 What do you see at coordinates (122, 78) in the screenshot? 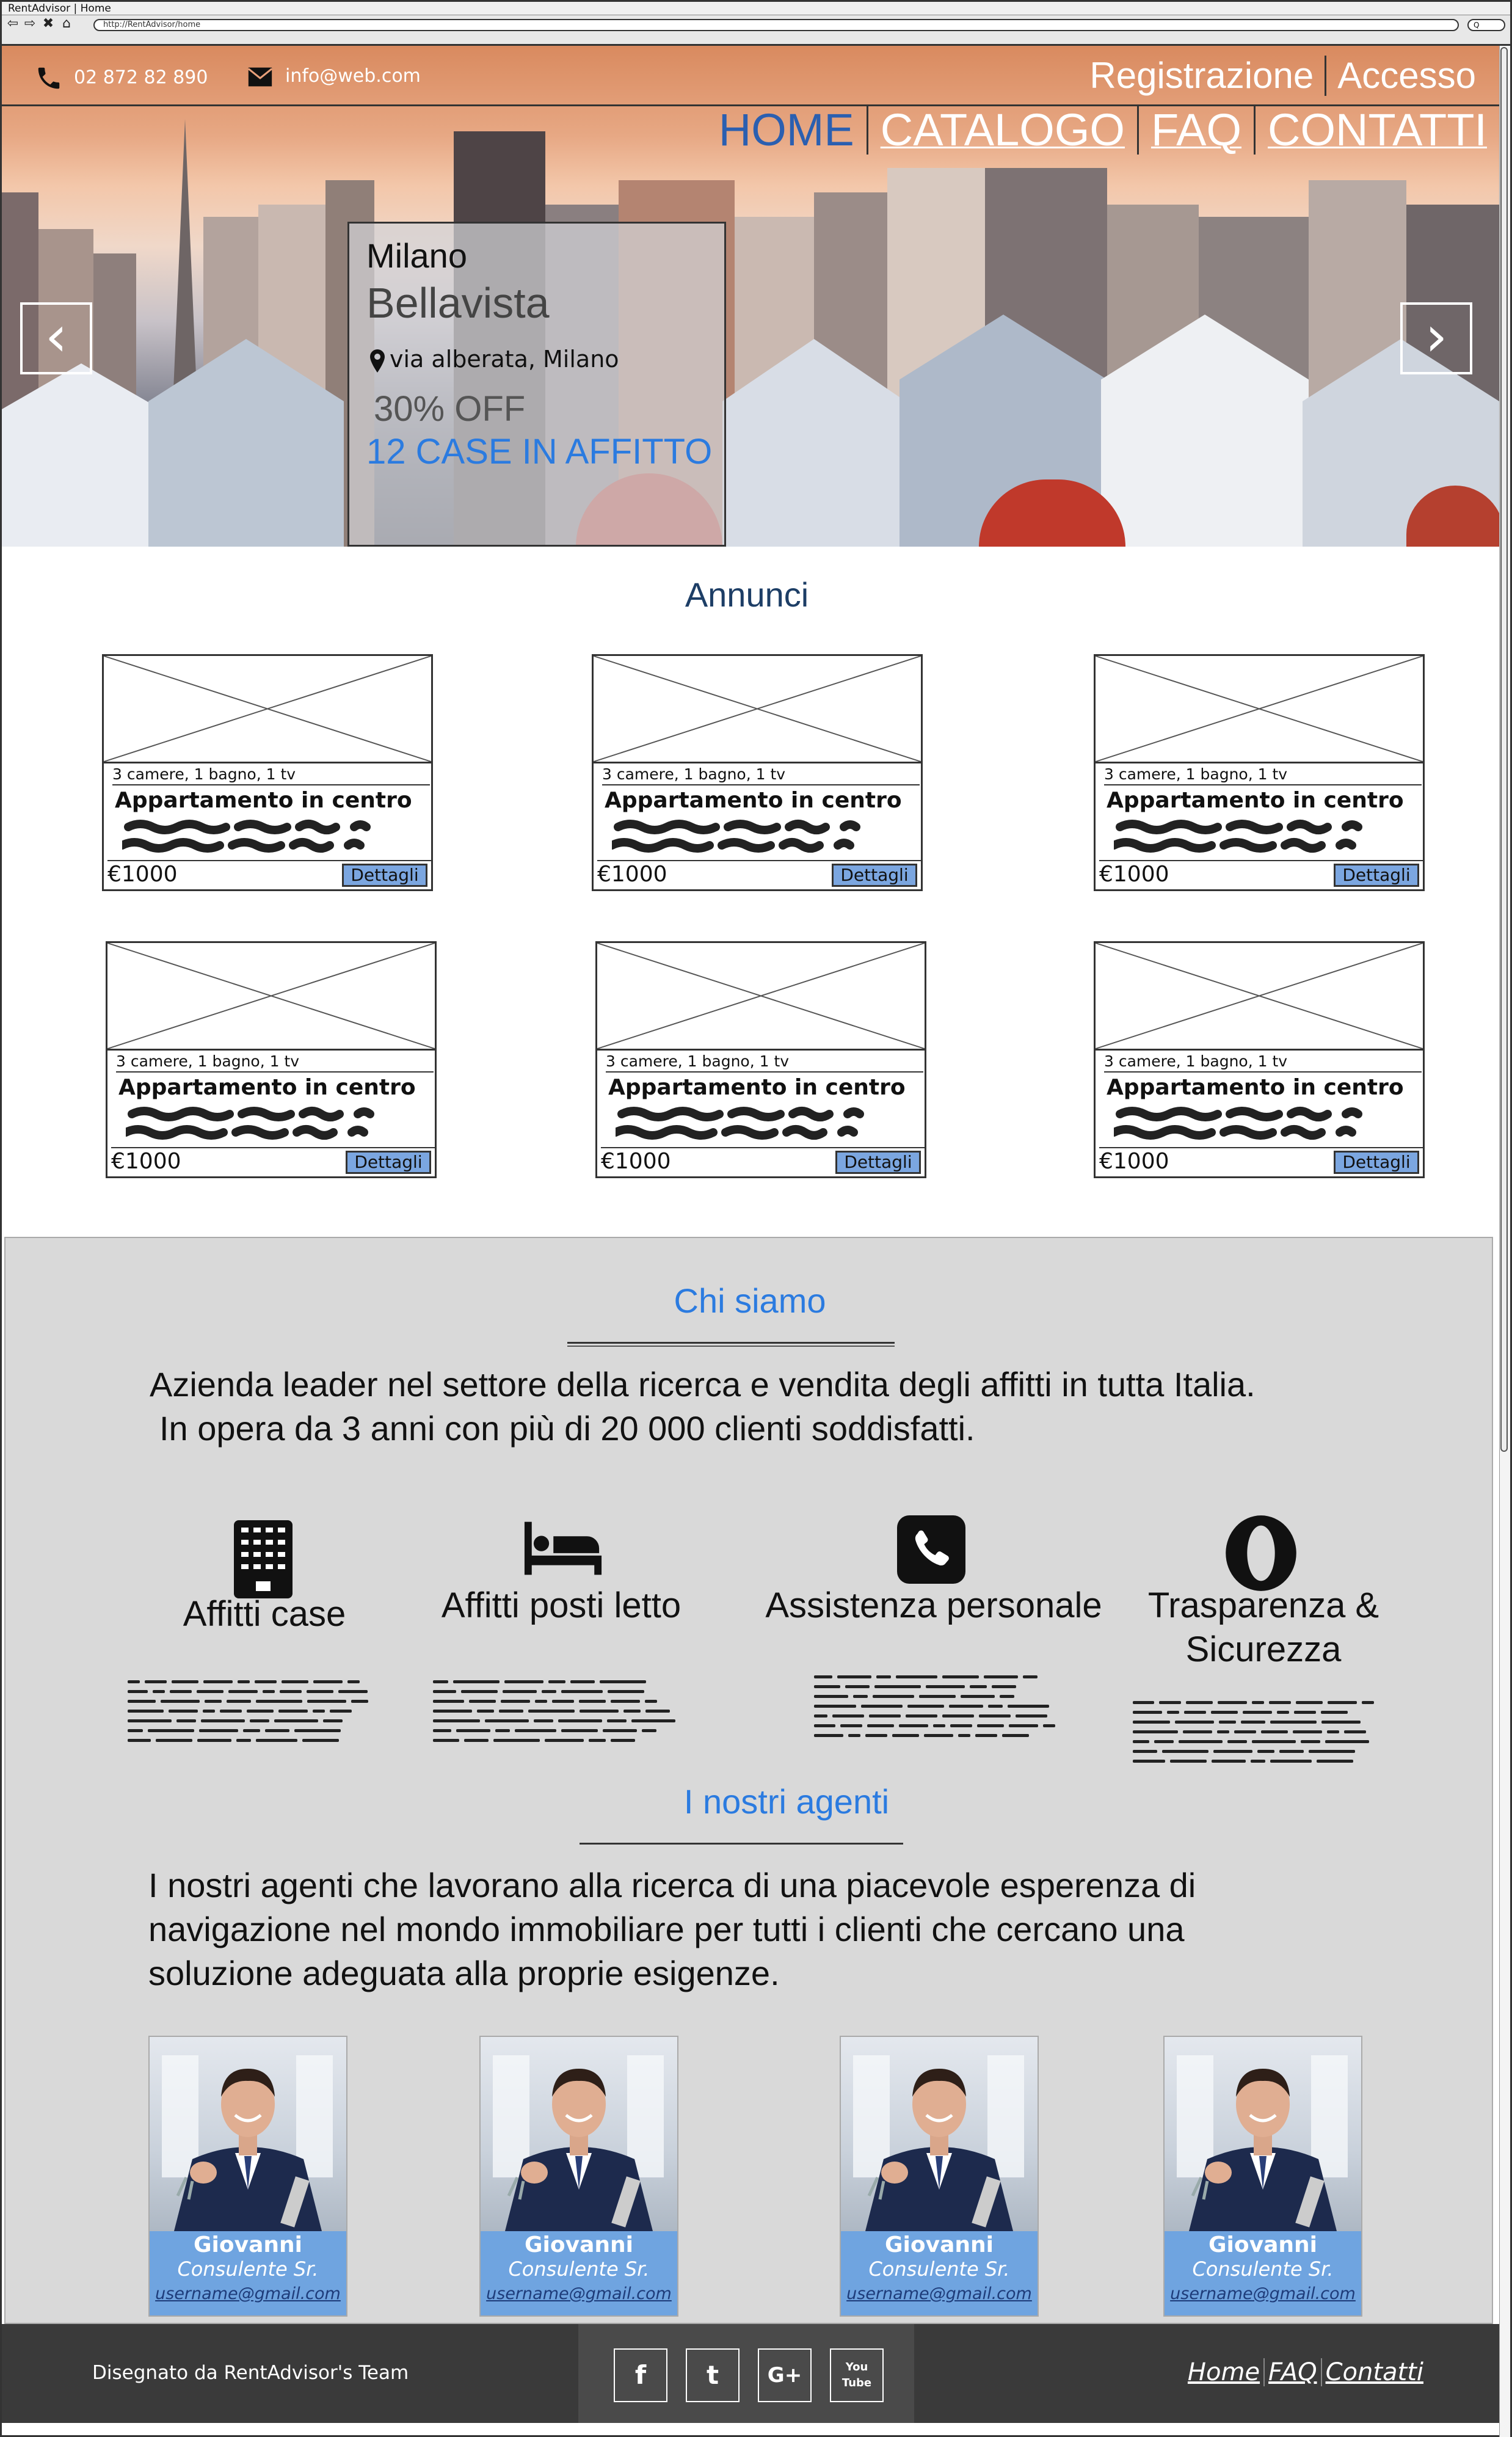
I see `header-phone: 02 872 82 890` at bounding box center [122, 78].